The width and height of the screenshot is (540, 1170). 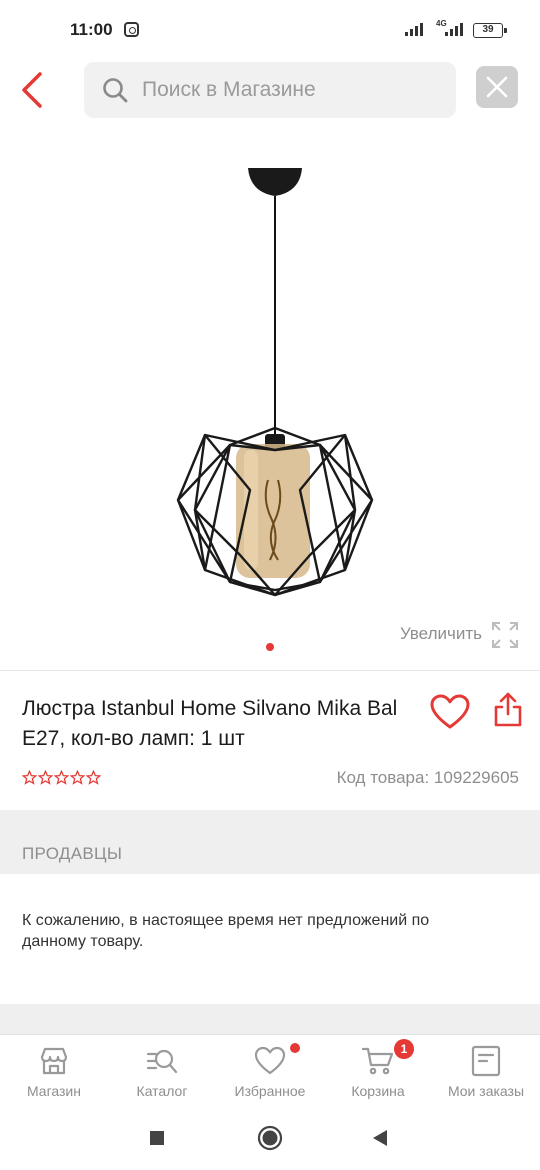 I want to click on system-nav-bar, so click(x=270, y=1138).